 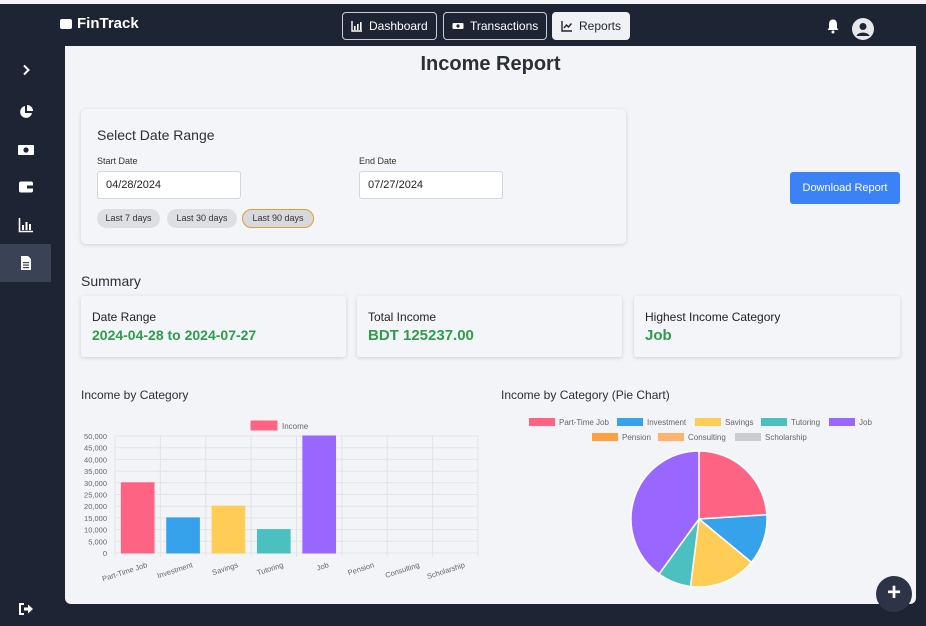 I want to click on sidebar-item-wallet, so click(x=25, y=187).